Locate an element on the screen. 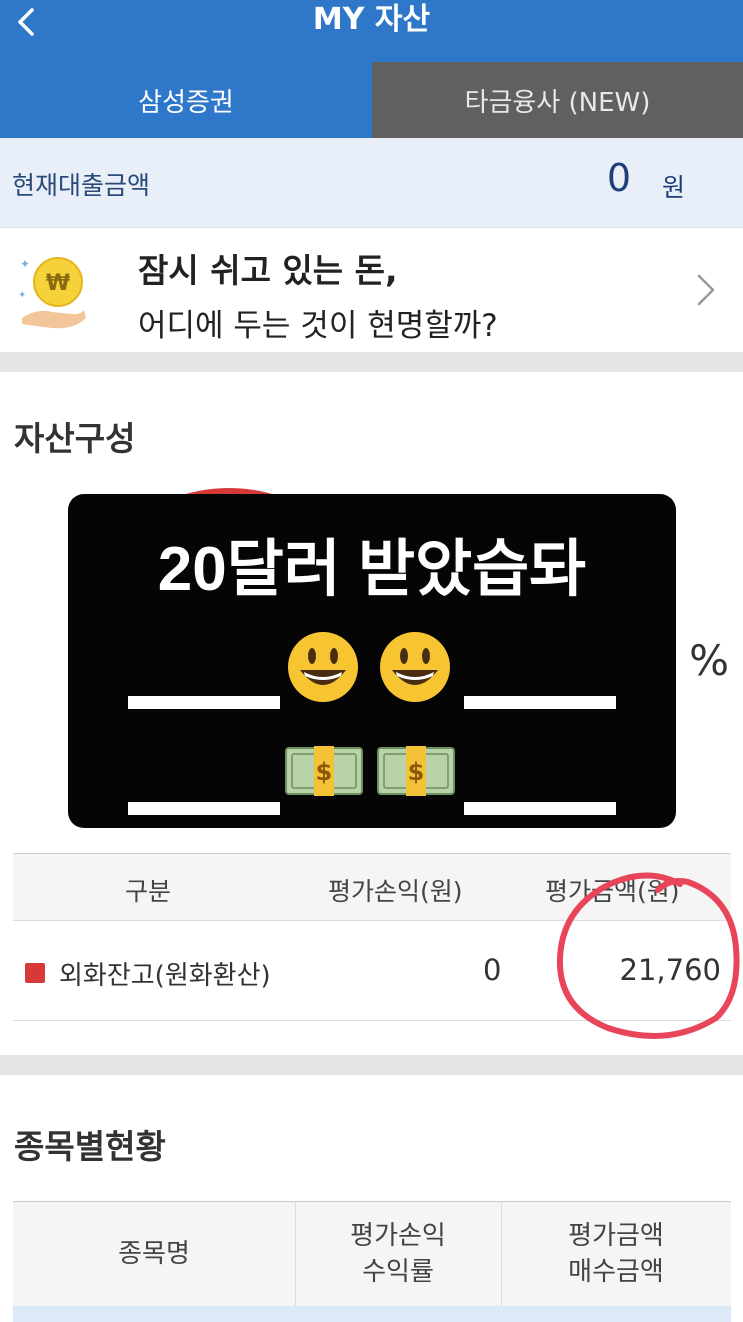  overlay-caption: 20달러 받았습돠 is located at coordinates (372, 569).